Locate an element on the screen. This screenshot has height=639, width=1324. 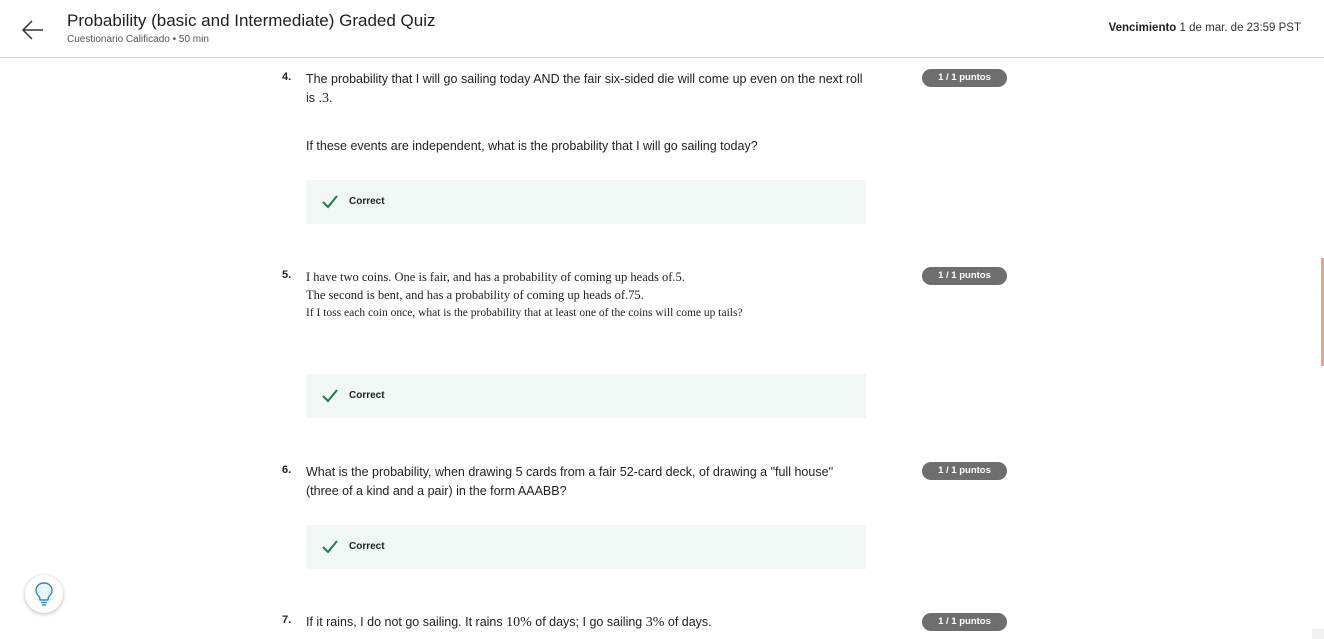
question-number: 7. is located at coordinates (287, 620).